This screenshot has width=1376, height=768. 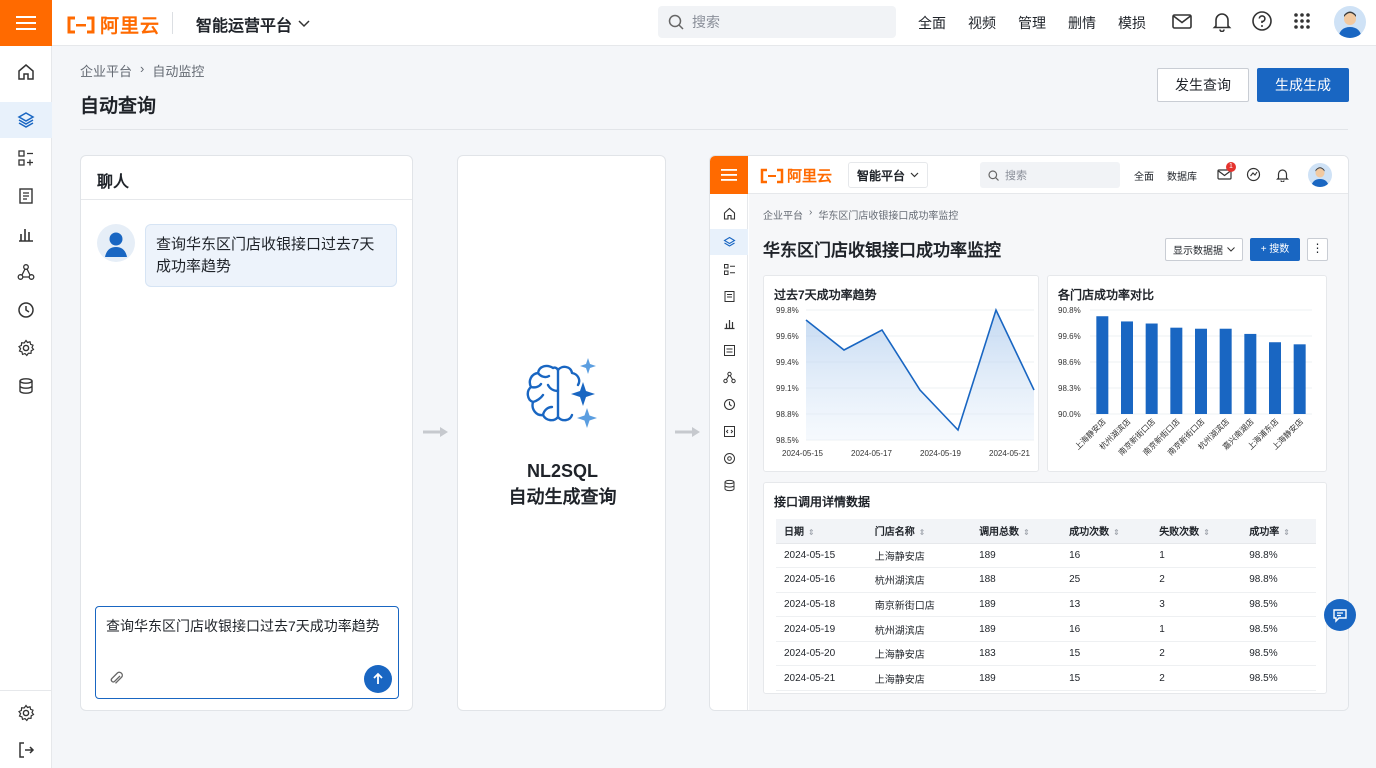 What do you see at coordinates (932, 23) in the screenshot?
I see `nav-item: 全面` at bounding box center [932, 23].